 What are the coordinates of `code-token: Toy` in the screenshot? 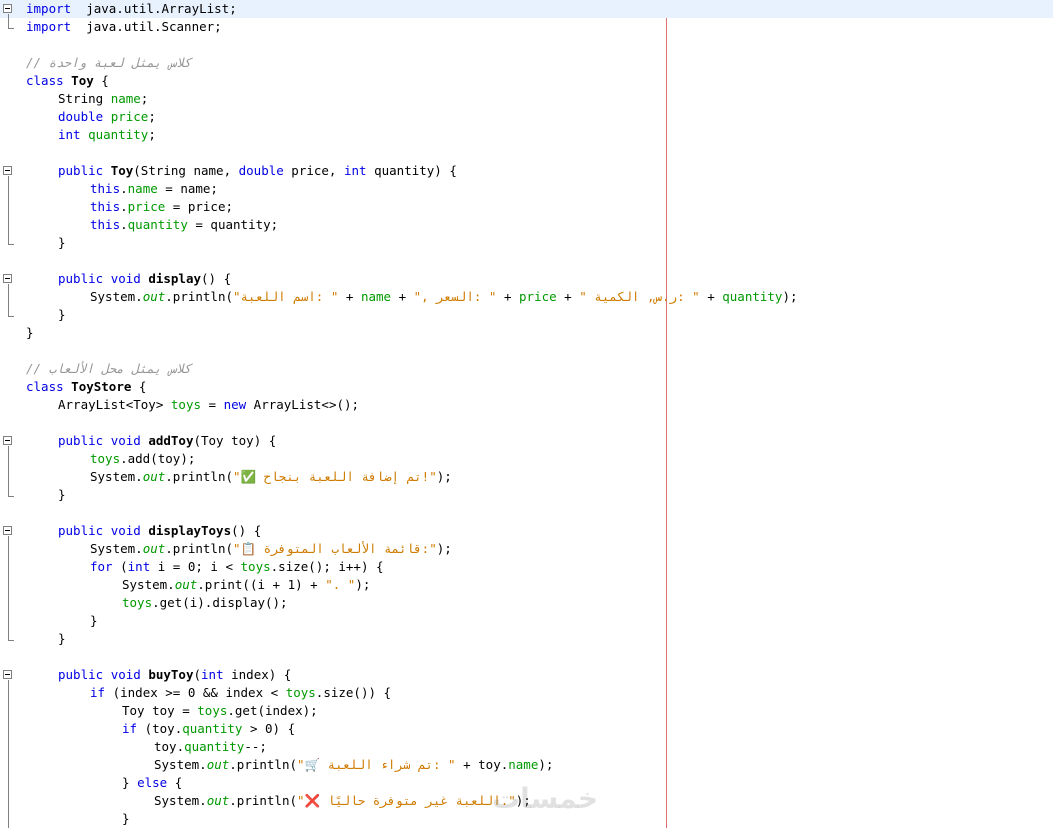 It's located at (82, 80).